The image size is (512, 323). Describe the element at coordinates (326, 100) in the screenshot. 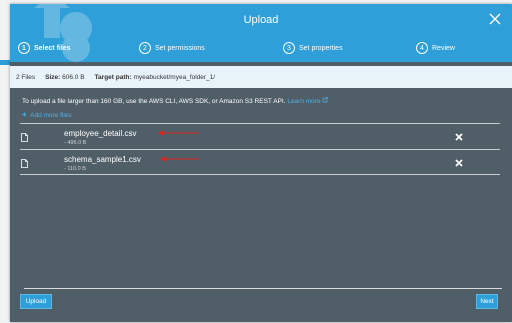

I see `external-link-icon` at that location.